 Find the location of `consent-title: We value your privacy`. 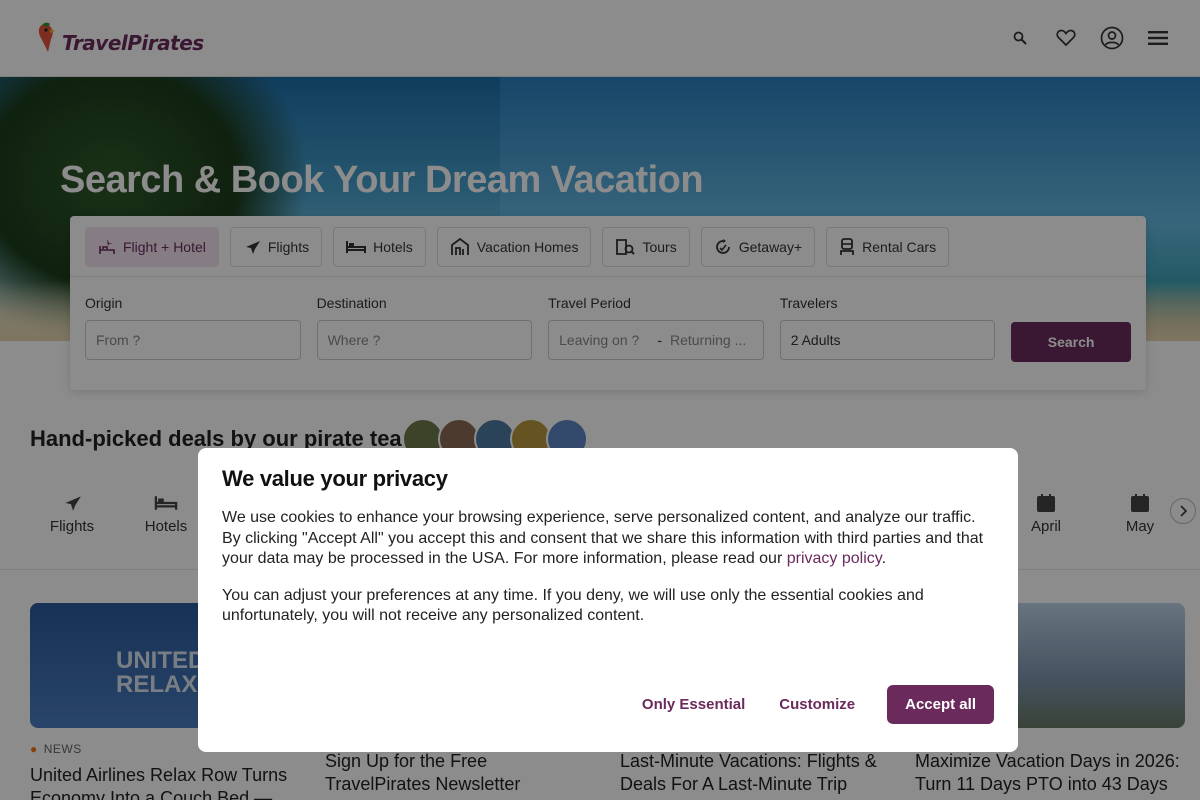

consent-title: We value your privacy is located at coordinates (335, 478).